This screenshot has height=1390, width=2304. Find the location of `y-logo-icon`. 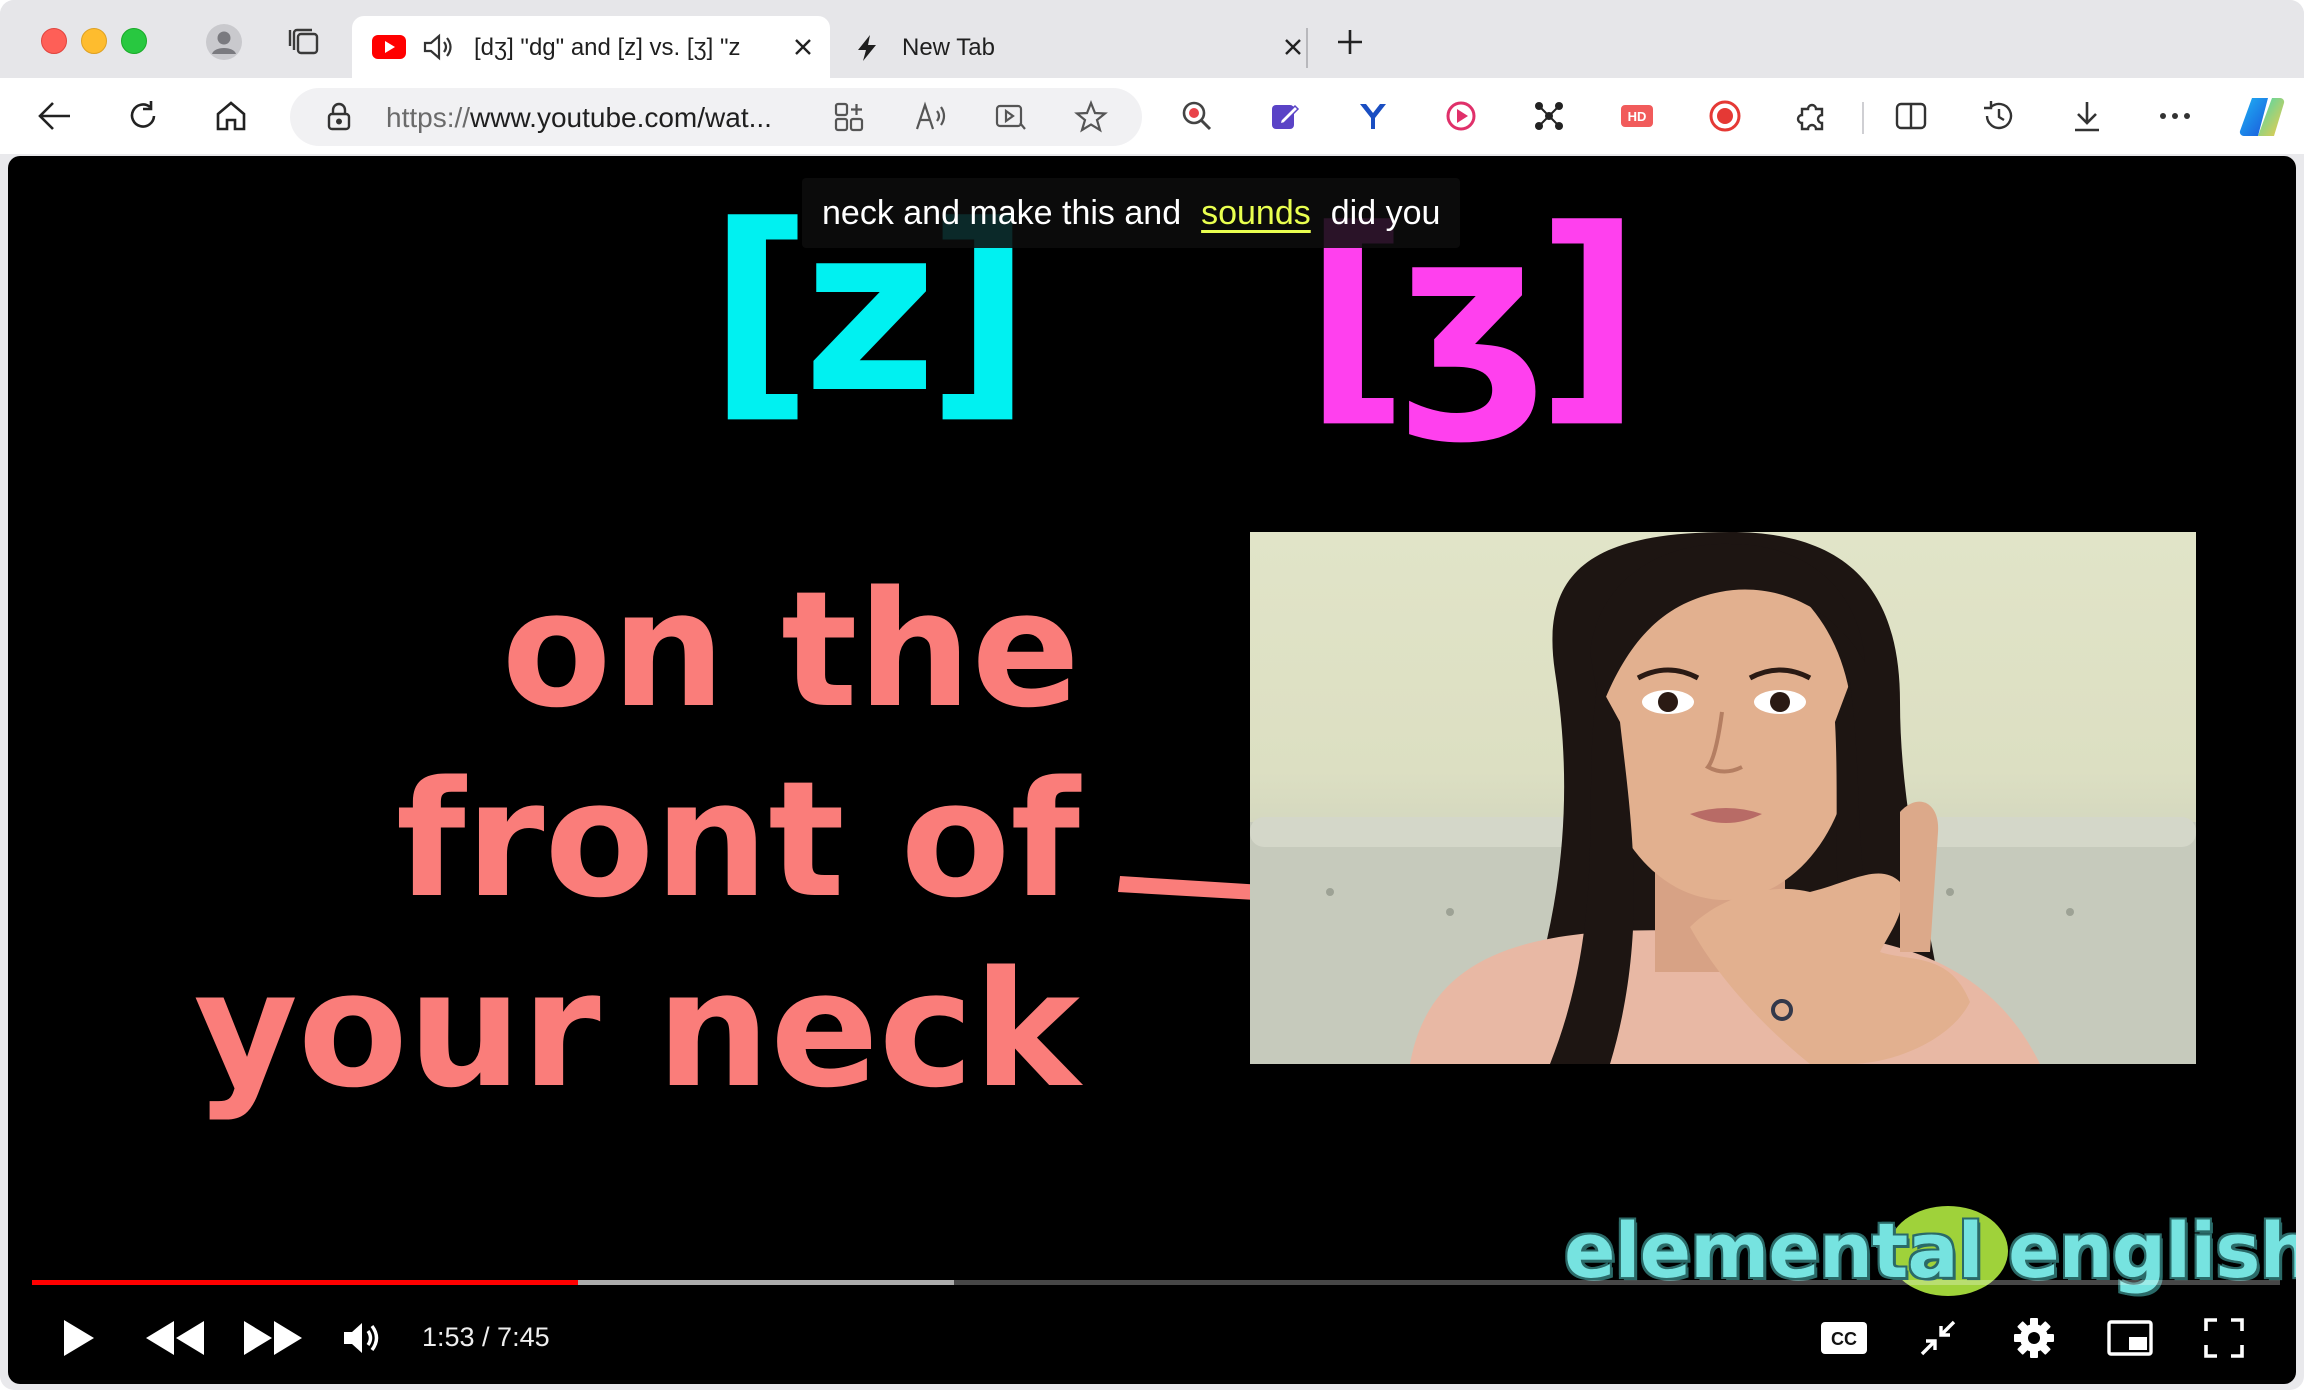

y-logo-icon is located at coordinates (1373, 116).